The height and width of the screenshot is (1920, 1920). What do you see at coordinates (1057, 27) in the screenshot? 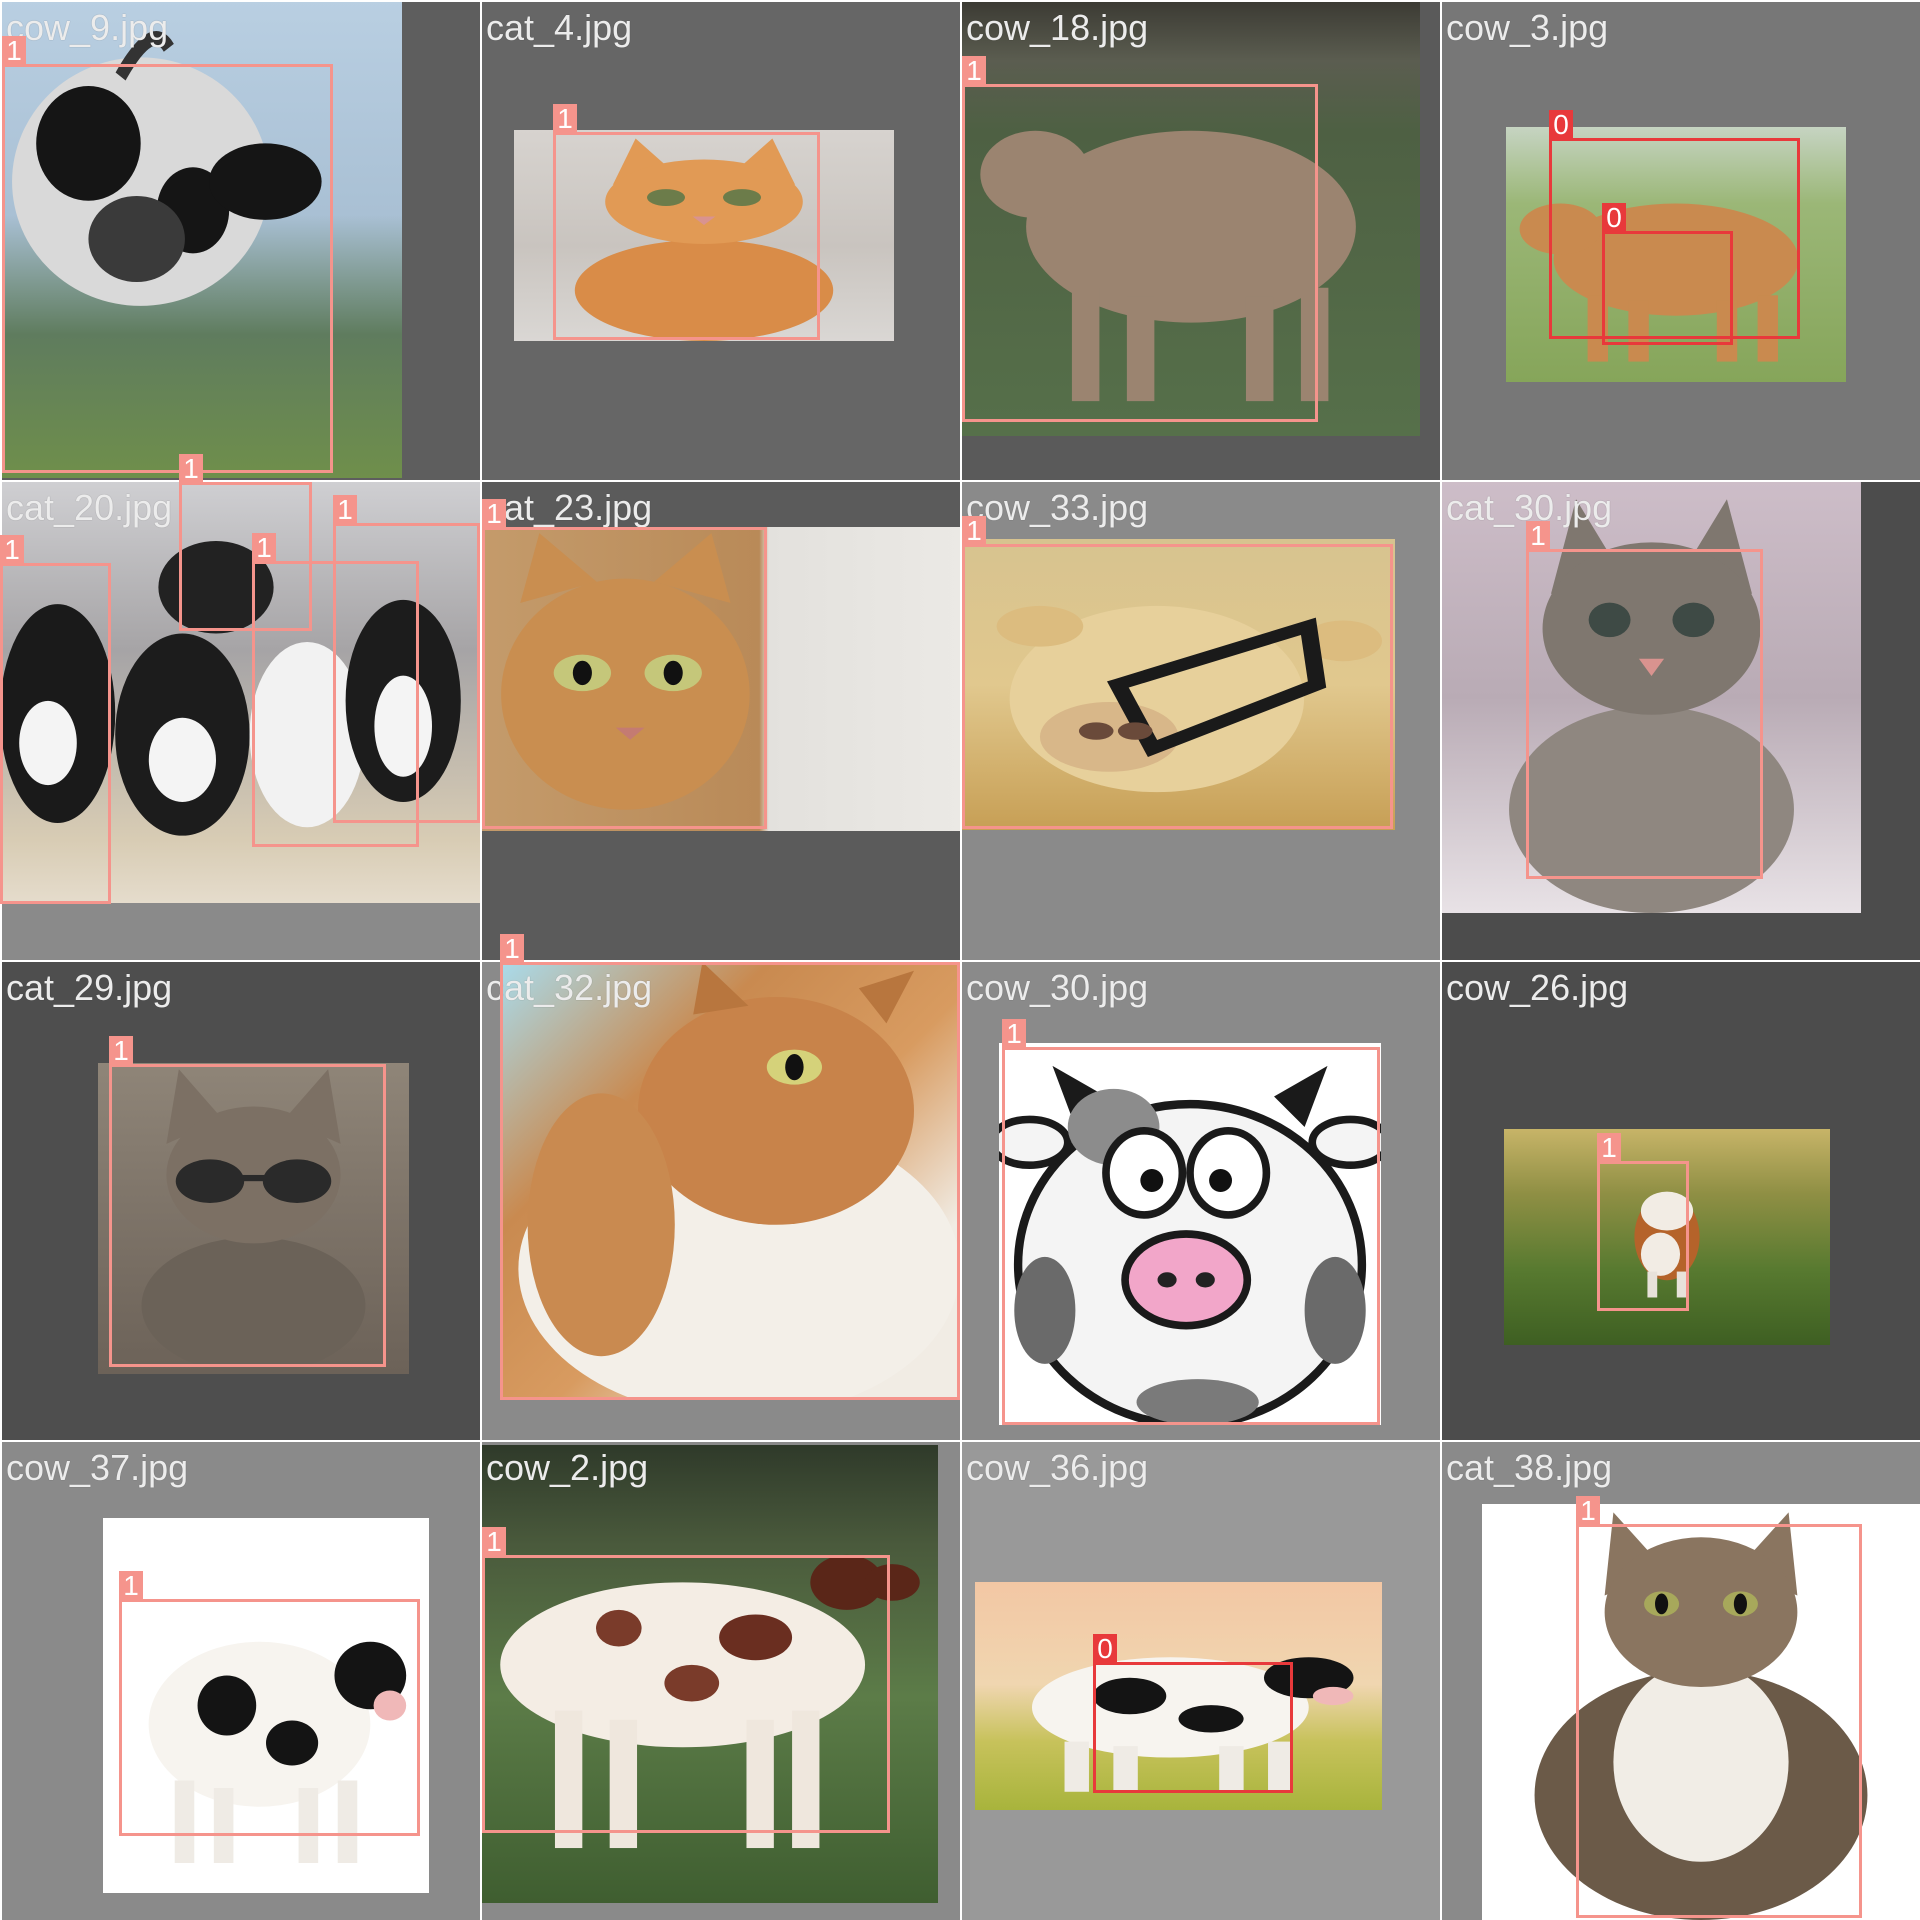
I see `tile-filename: cow_18.jpg` at bounding box center [1057, 27].